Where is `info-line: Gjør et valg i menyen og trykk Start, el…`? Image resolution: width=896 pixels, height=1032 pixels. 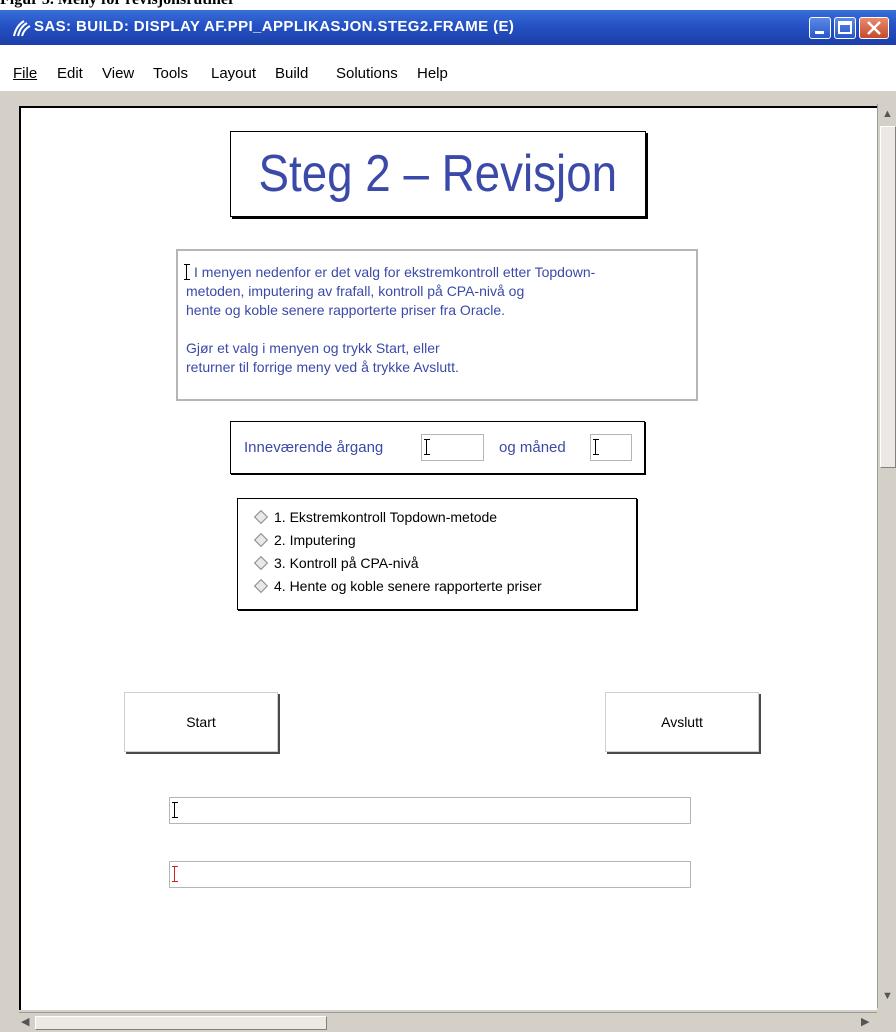 info-line: Gjør et valg i menyen og trykk Start, el… is located at coordinates (313, 348).